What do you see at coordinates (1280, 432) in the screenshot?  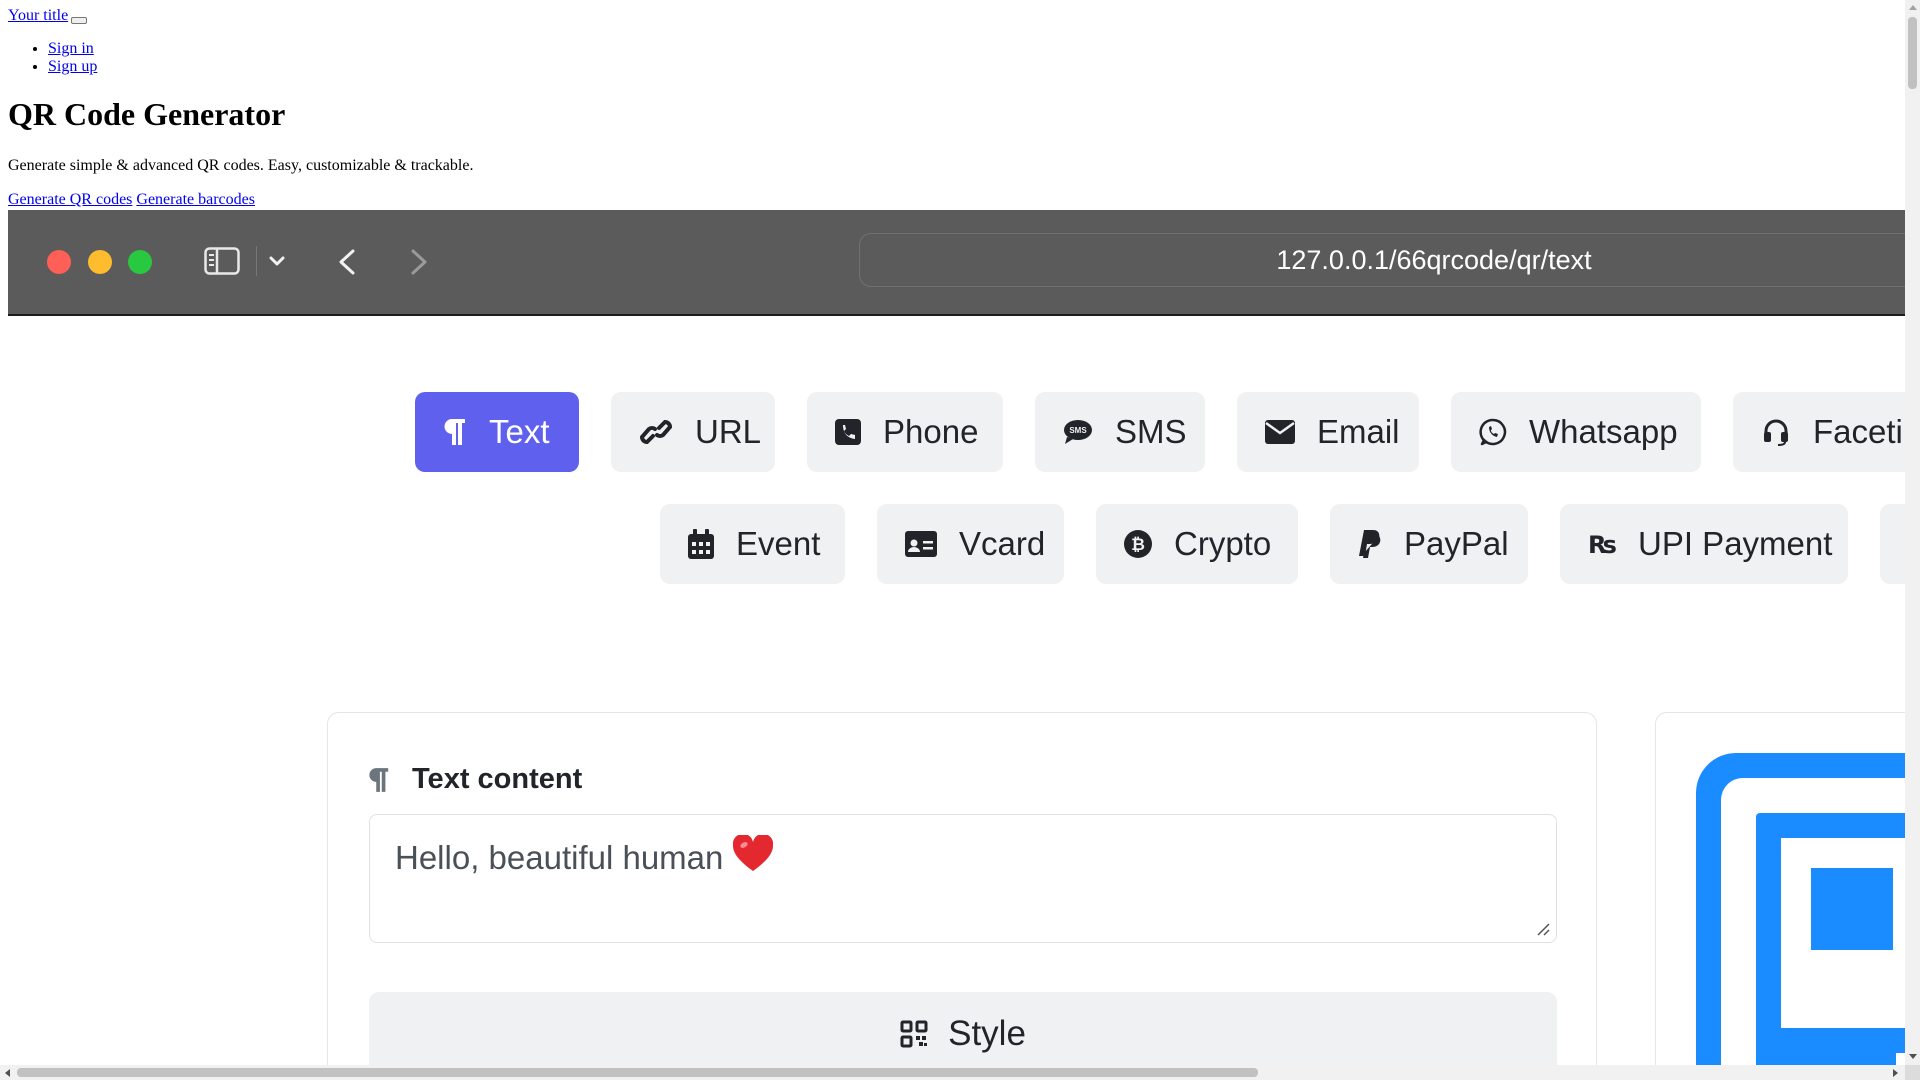 I see `envelope-icon` at bounding box center [1280, 432].